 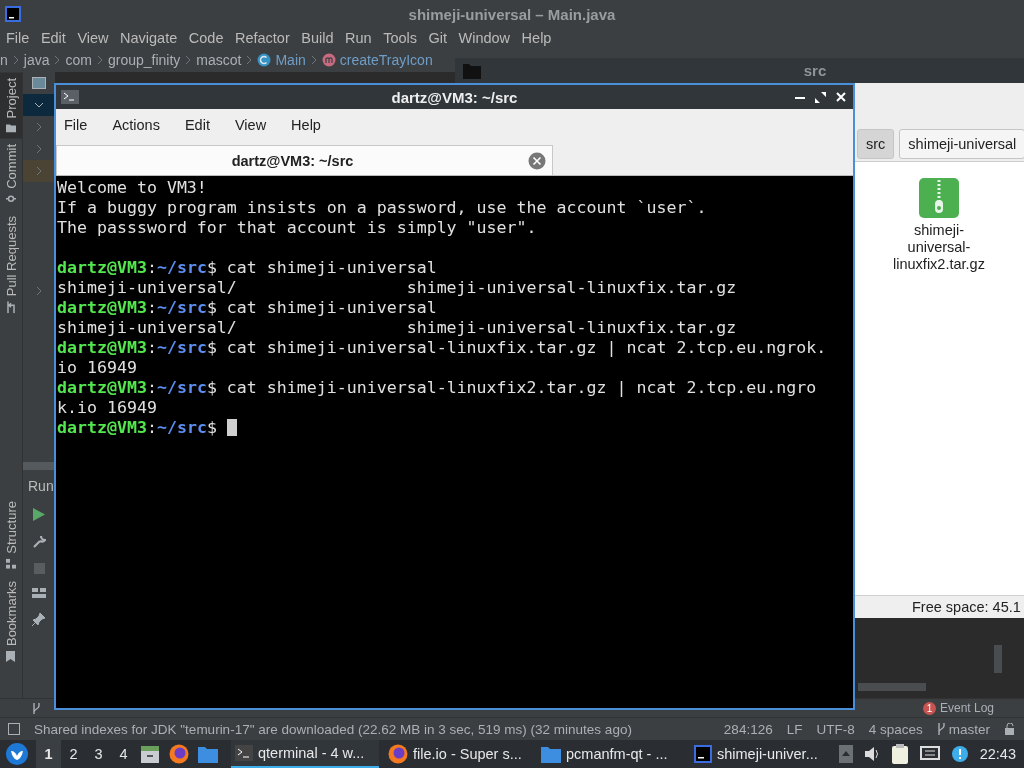 What do you see at coordinates (17, 754) in the screenshot?
I see `start-menu-icon` at bounding box center [17, 754].